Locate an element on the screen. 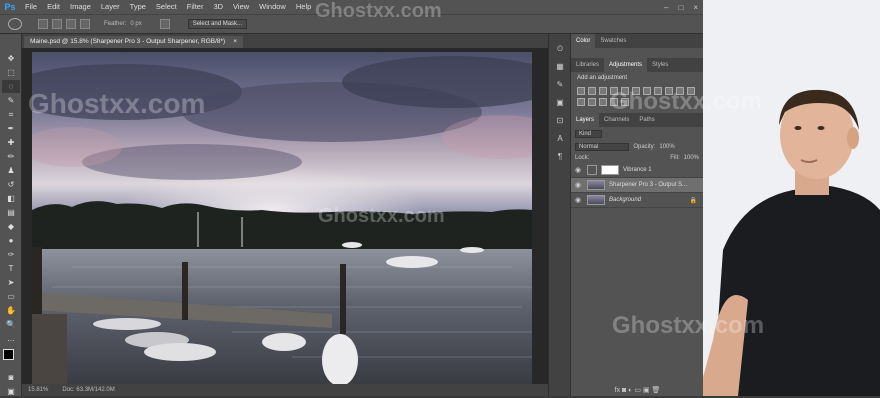 This screenshot has height=398, width=880. info-panel-icon: ⊡ is located at coordinates (560, 123).